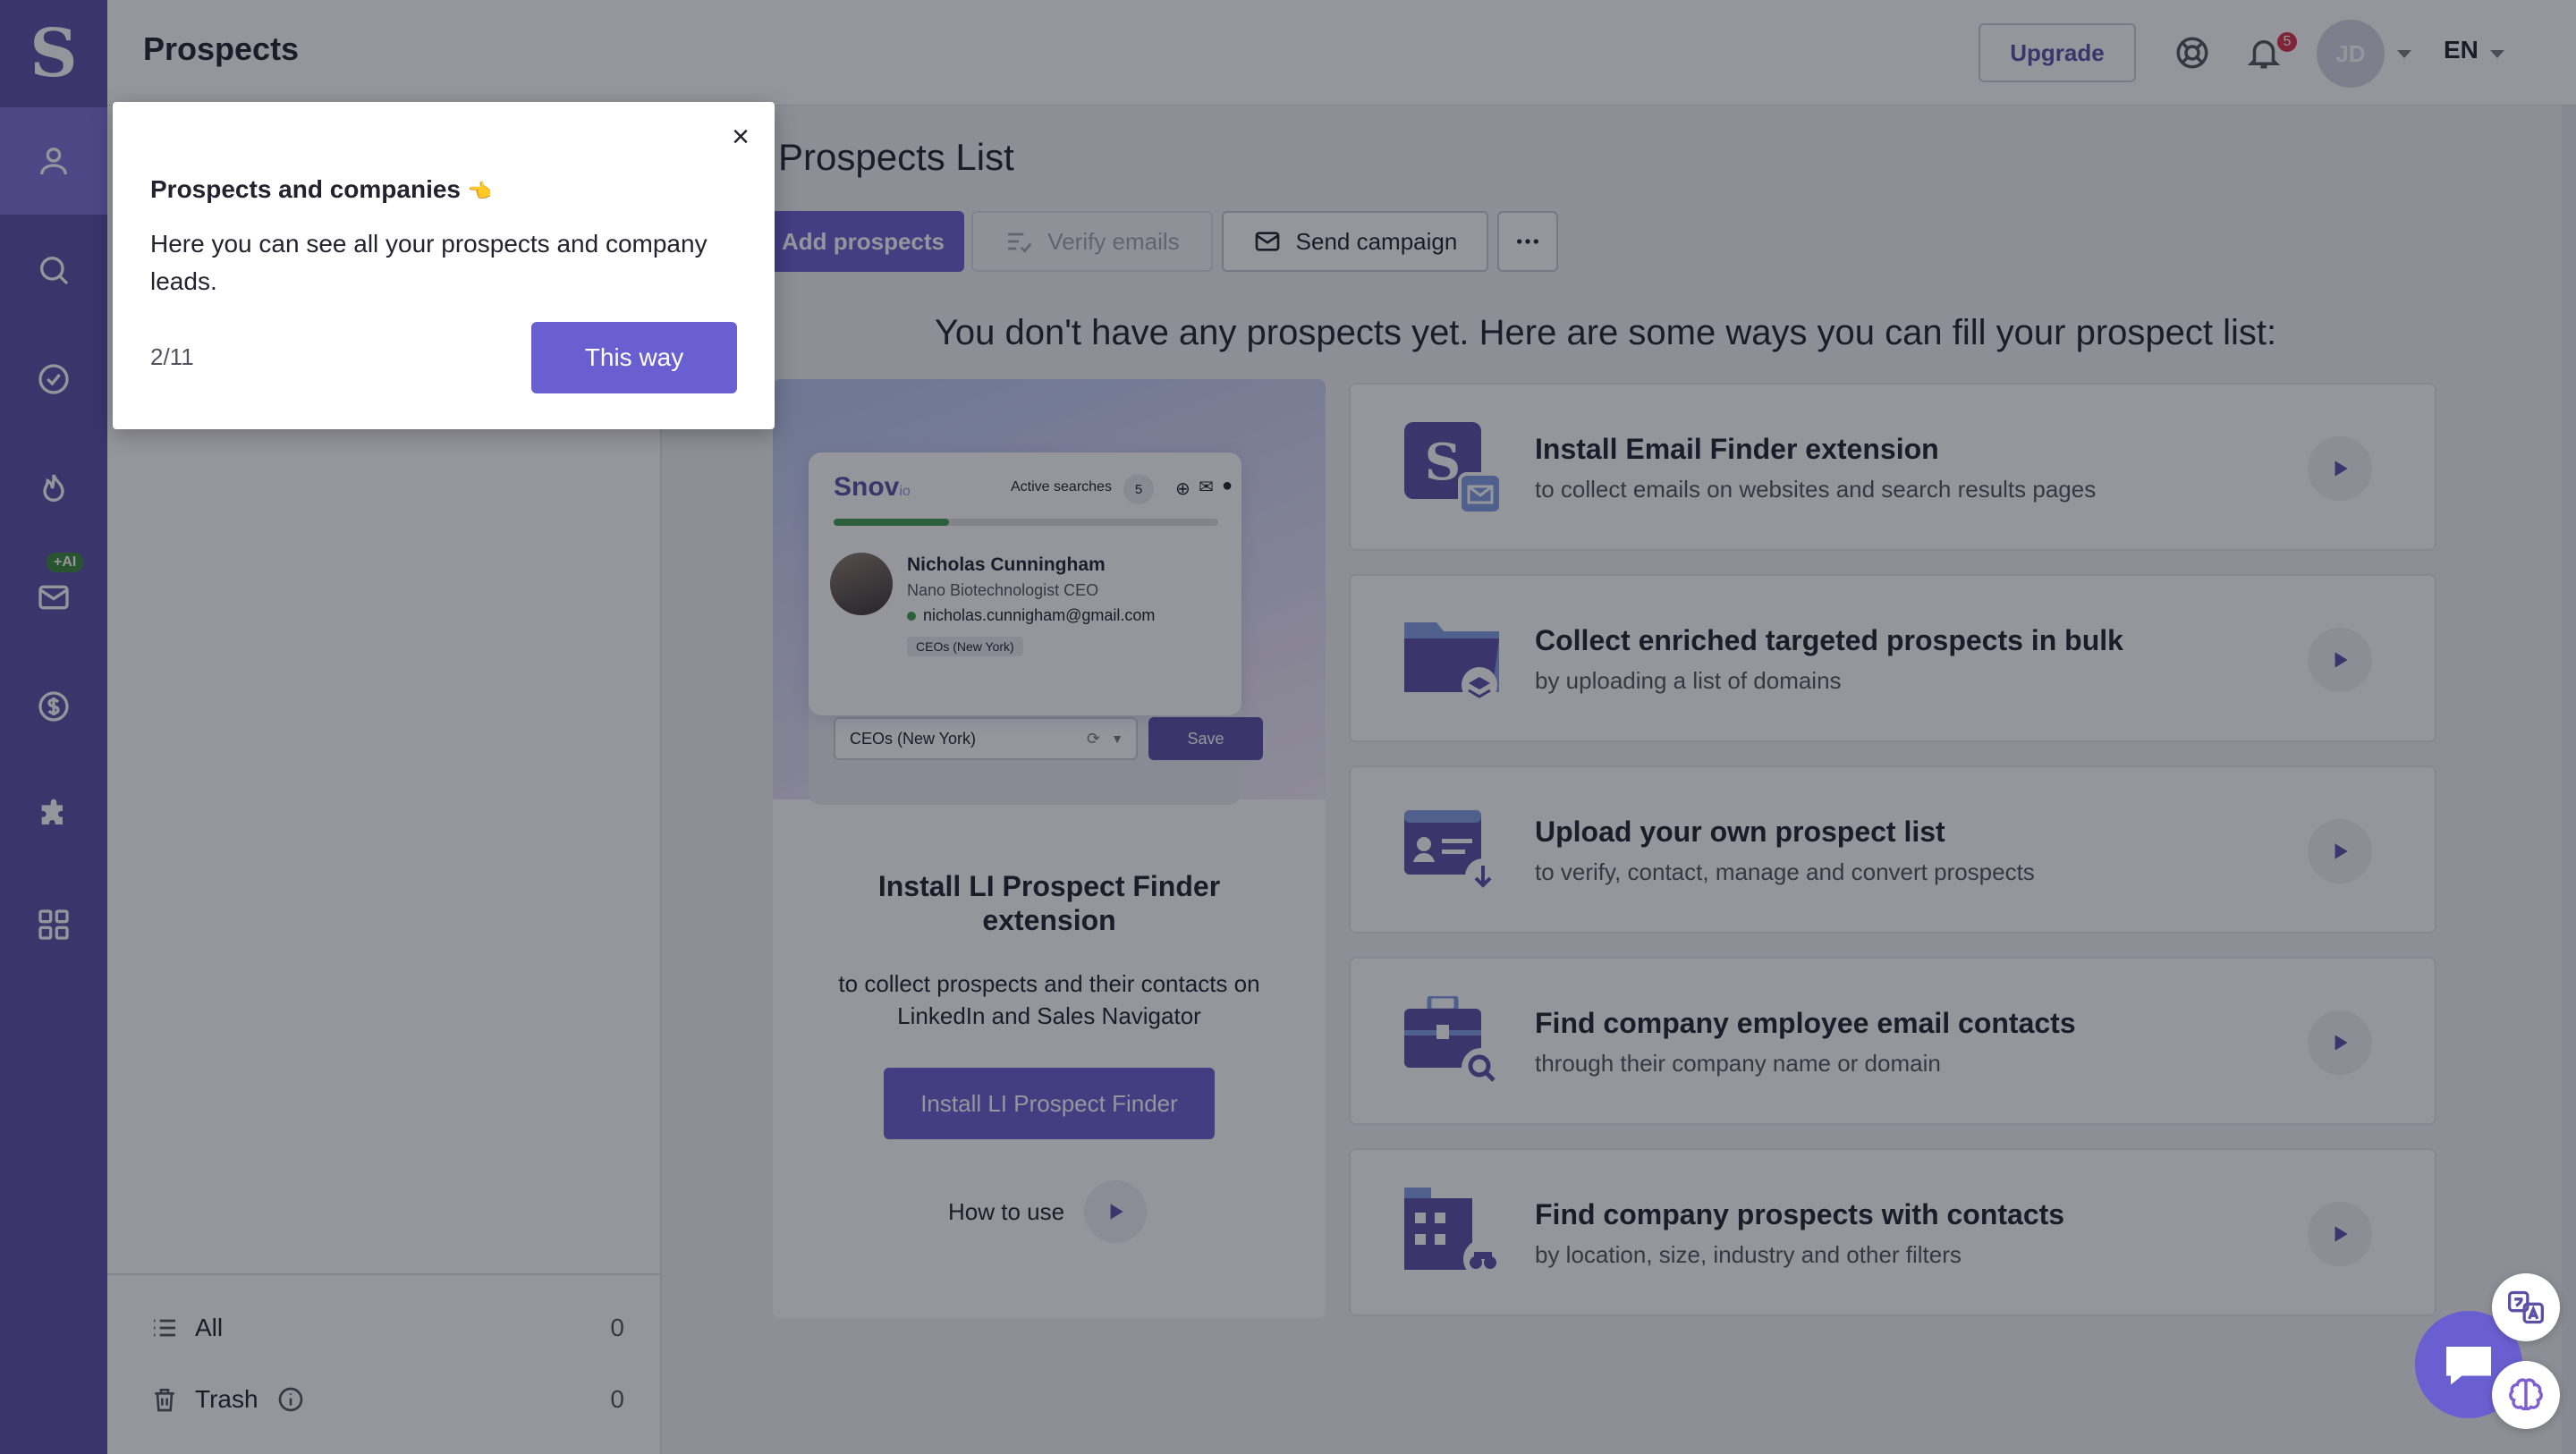 This screenshot has width=2576, height=1454. Describe the element at coordinates (634, 358) in the screenshot. I see `this-way-button: This way` at that location.